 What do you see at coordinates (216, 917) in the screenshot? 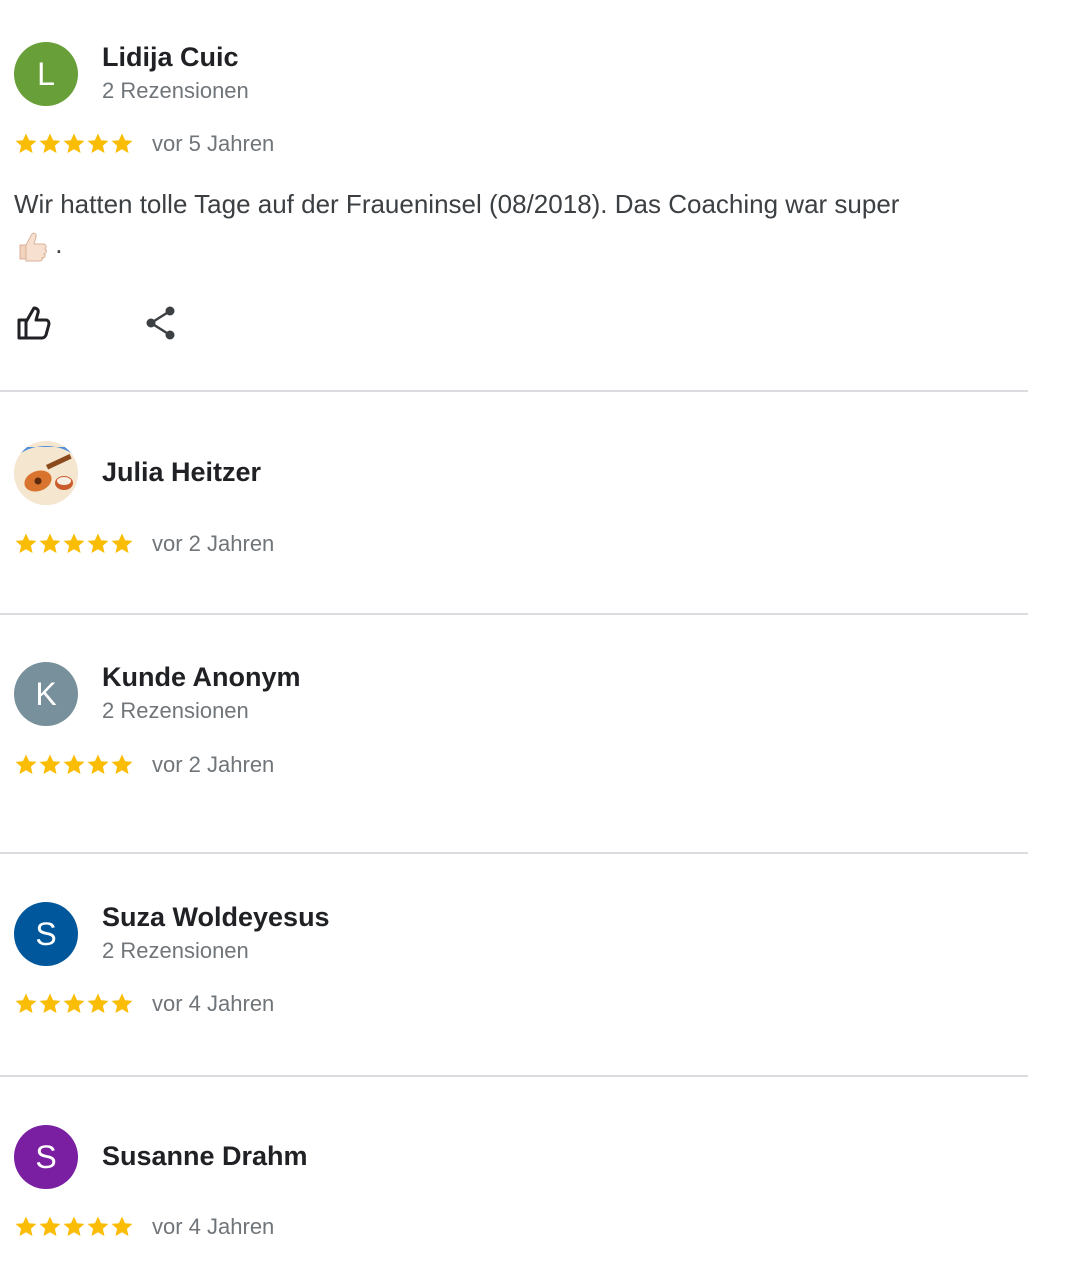
I see `reviewer-name: Suza Woldeyesus` at bounding box center [216, 917].